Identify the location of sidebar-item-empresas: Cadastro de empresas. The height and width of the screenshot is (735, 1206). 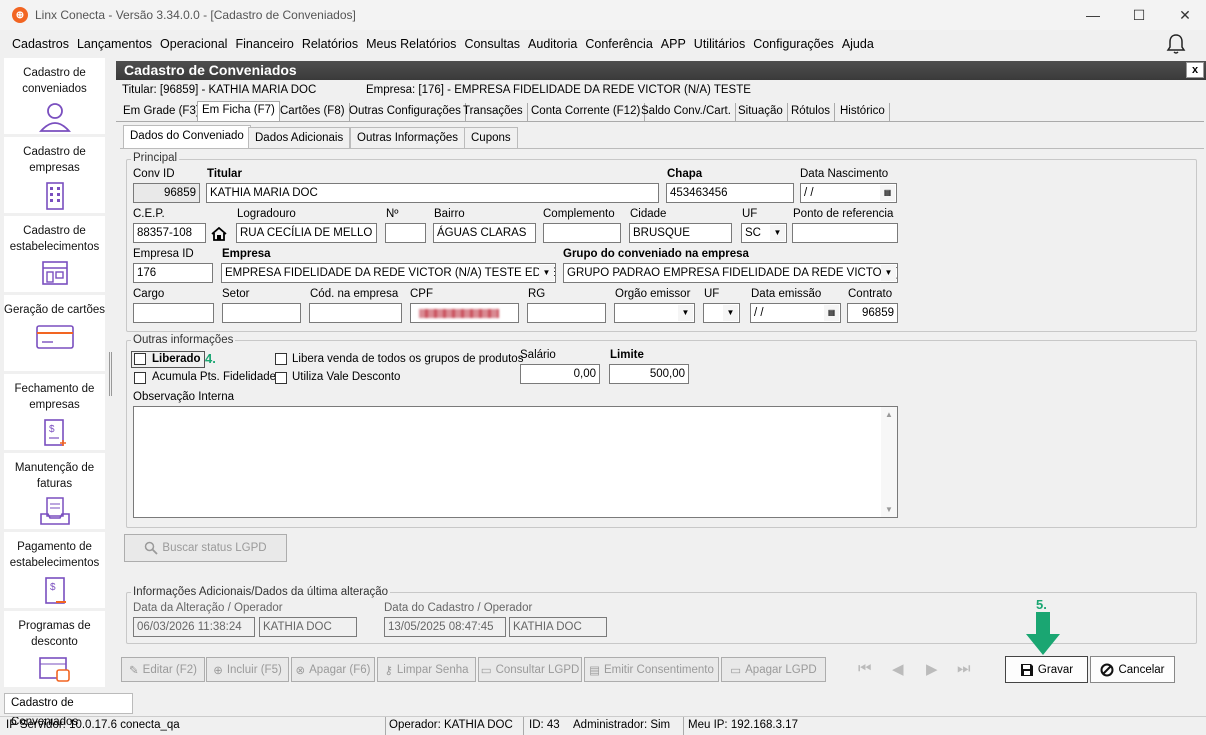
(54, 175).